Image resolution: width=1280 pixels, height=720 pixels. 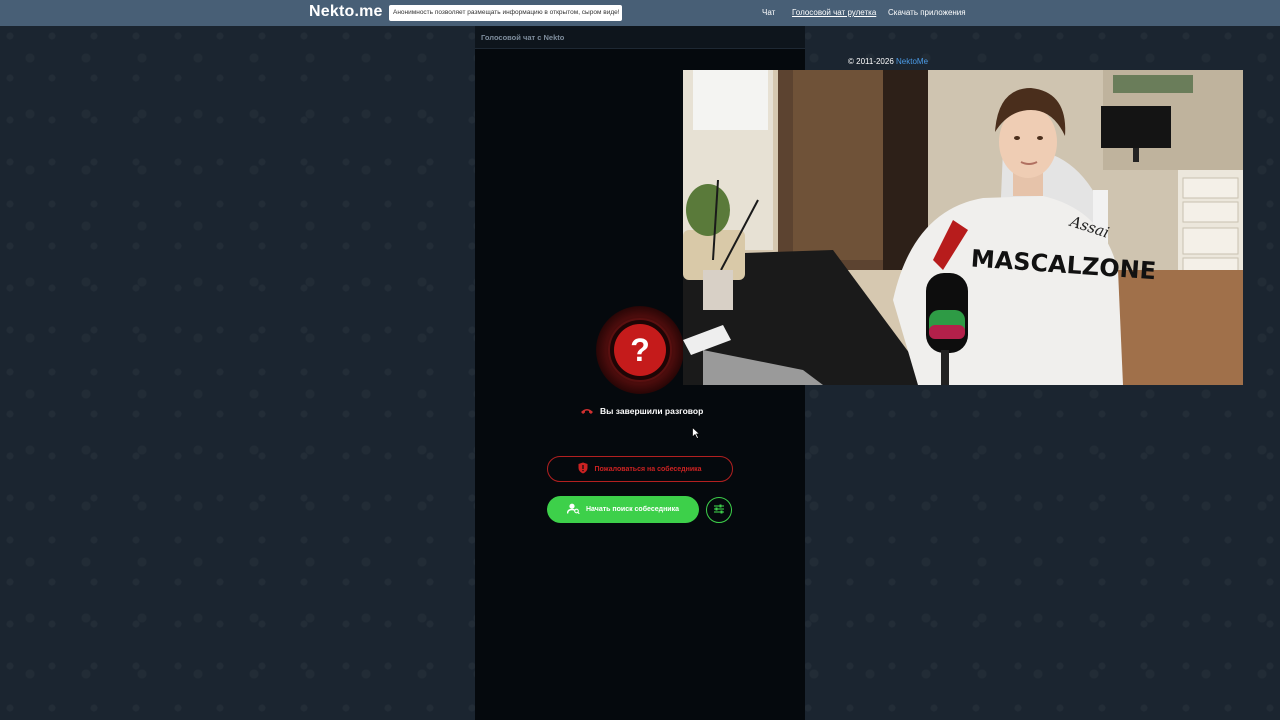 I want to click on sliders-icon, so click(x=719, y=510).